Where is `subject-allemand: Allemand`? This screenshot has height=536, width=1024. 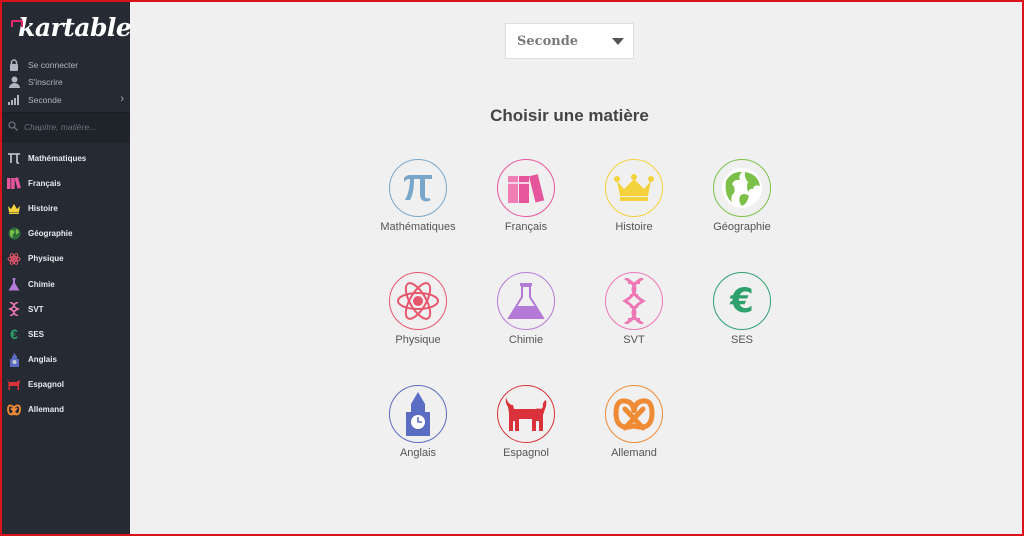
subject-allemand: Allemand is located at coordinates (634, 422).